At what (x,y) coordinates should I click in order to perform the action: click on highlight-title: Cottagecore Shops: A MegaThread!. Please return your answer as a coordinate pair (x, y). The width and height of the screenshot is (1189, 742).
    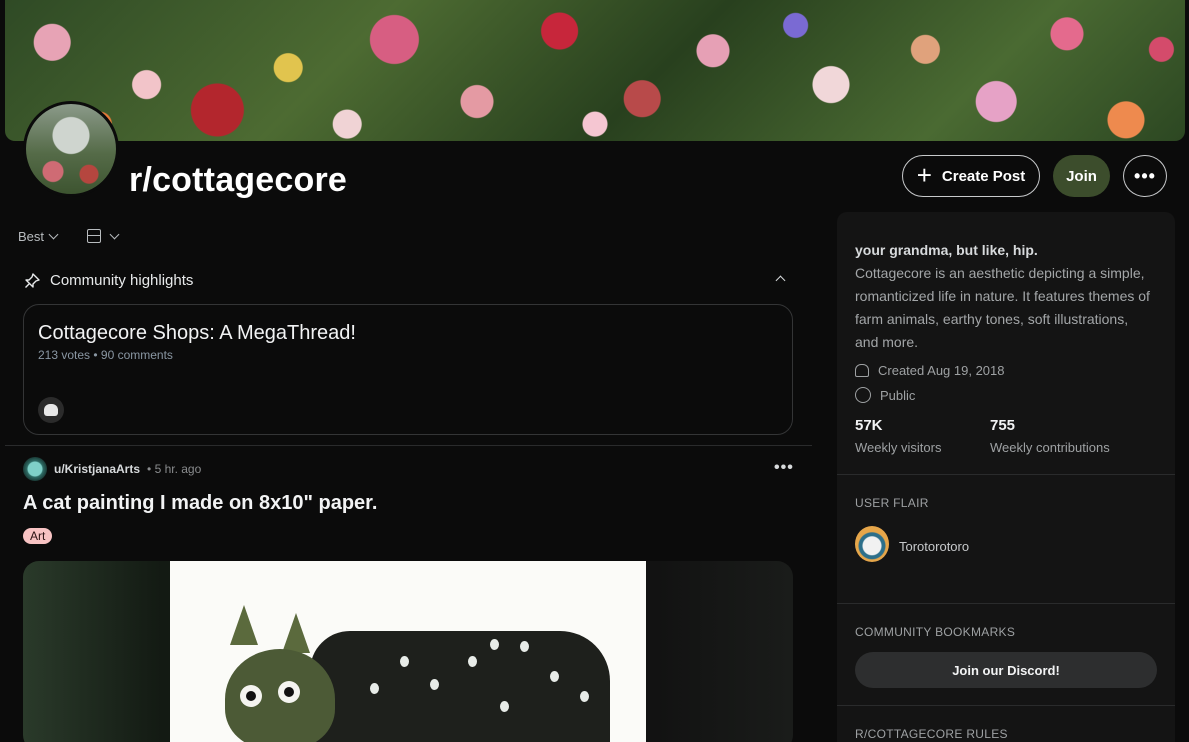
    Looking at the image, I should click on (197, 333).